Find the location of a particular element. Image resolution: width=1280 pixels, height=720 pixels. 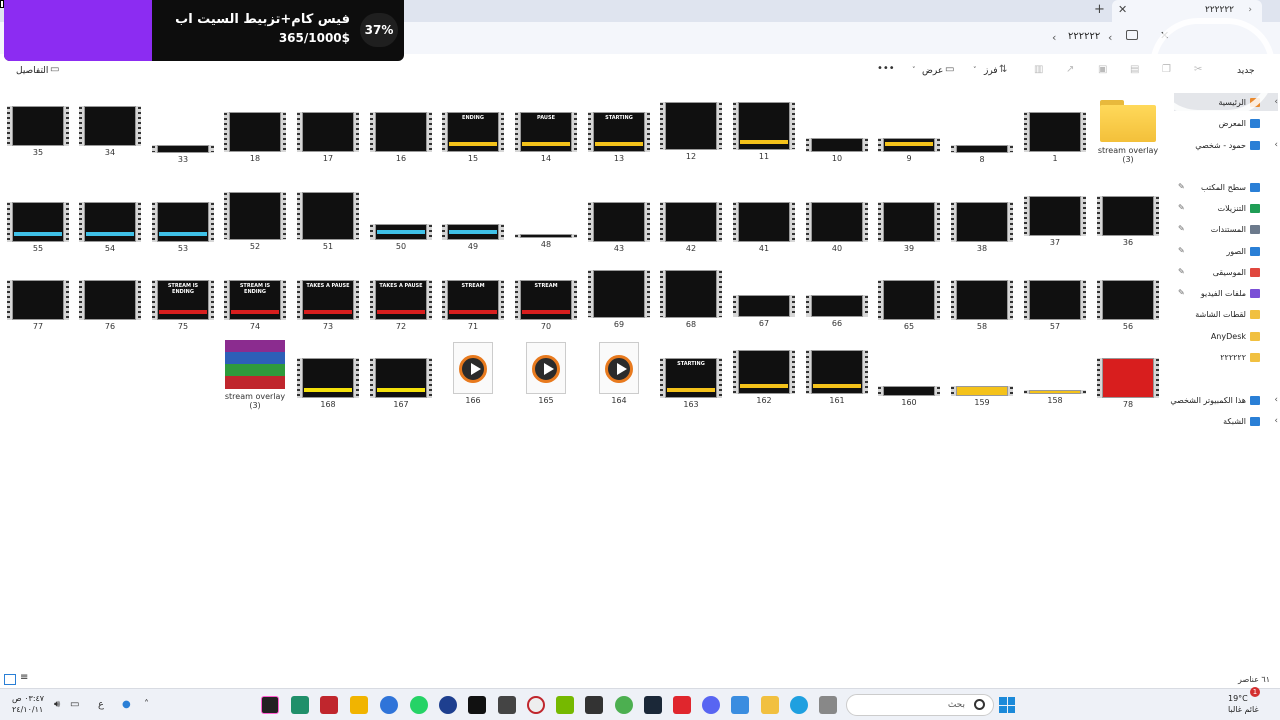

file-item: 77 is located at coordinates (38, 305).